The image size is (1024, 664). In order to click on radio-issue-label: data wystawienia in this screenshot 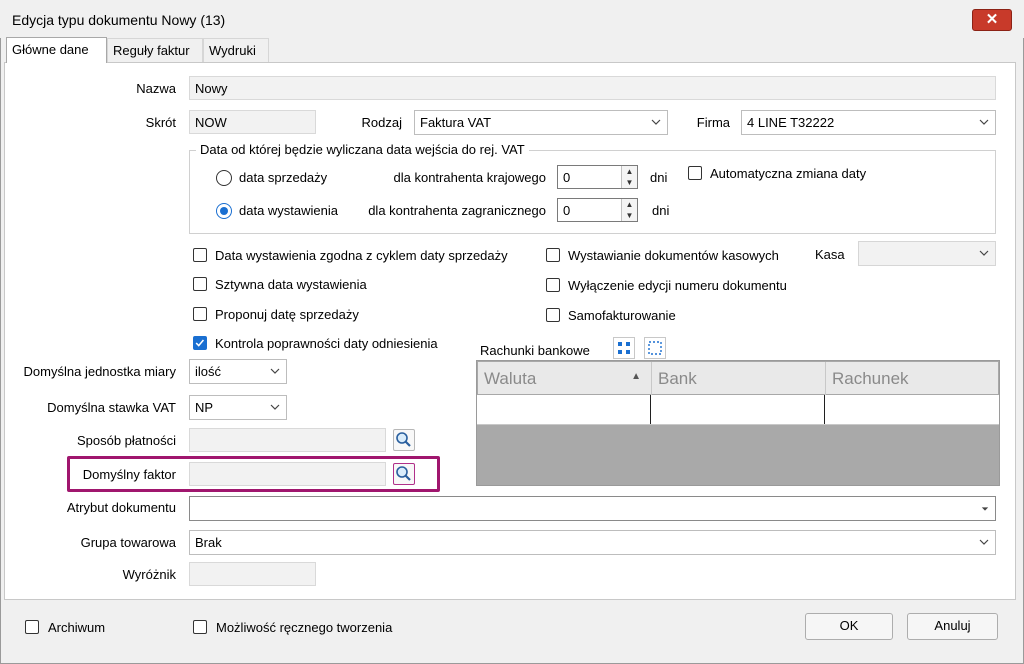, I will do `click(288, 210)`.